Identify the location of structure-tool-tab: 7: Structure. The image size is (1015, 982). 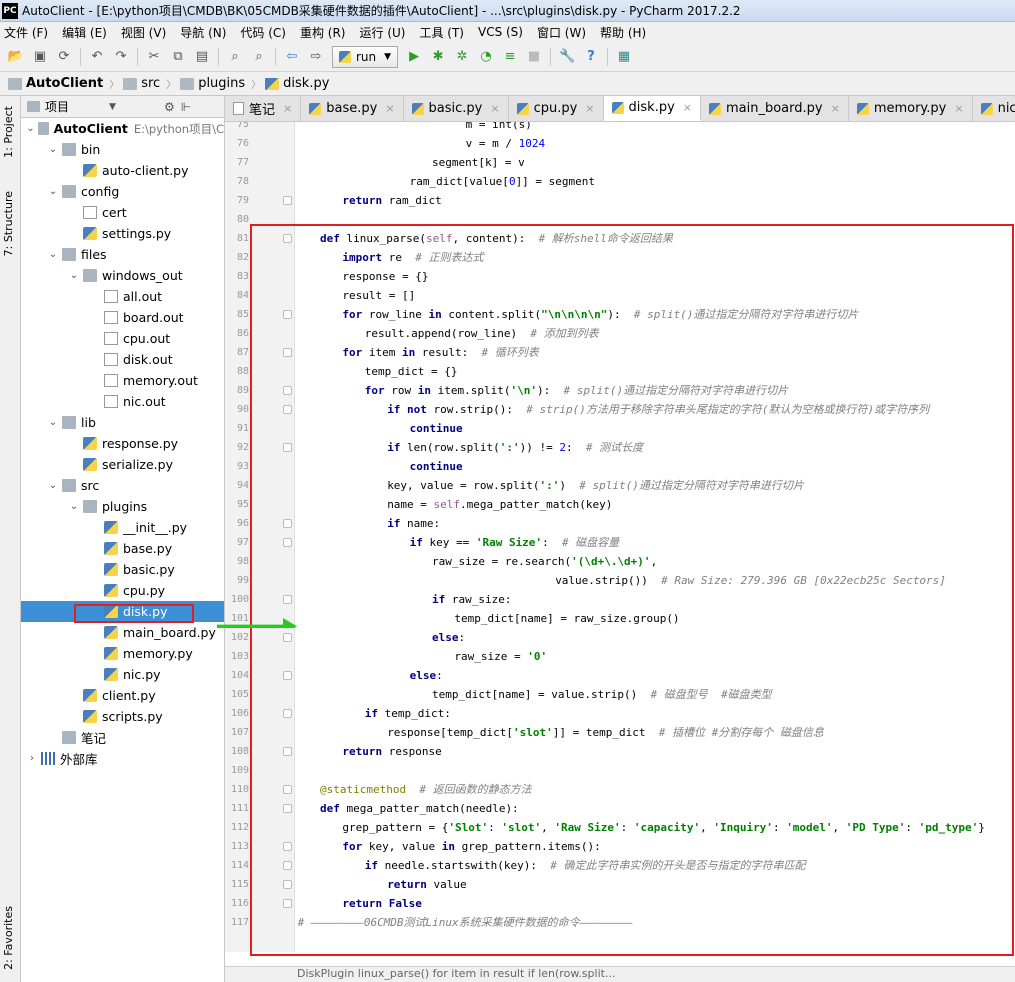
(8, 223).